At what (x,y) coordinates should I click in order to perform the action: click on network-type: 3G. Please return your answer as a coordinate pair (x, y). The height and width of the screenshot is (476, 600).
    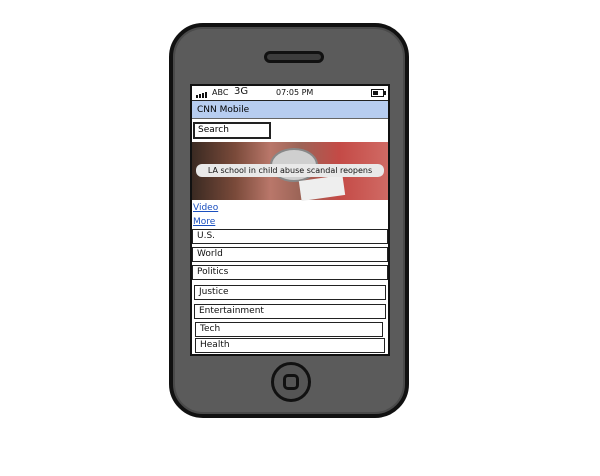
    Looking at the image, I should click on (241, 91).